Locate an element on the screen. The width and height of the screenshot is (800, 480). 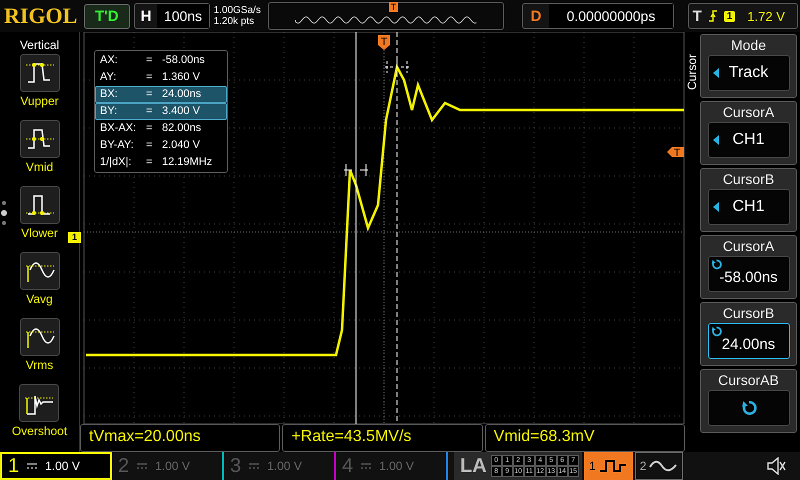
softkey-value-box is located at coordinates (749, 408).